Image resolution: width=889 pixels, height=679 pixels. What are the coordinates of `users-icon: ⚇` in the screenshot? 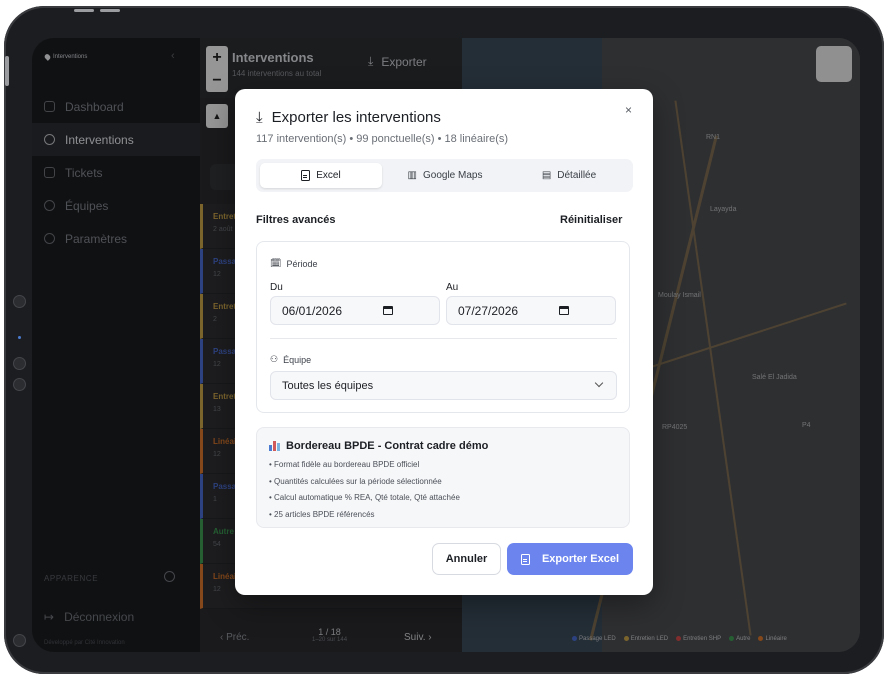 It's located at (274, 359).